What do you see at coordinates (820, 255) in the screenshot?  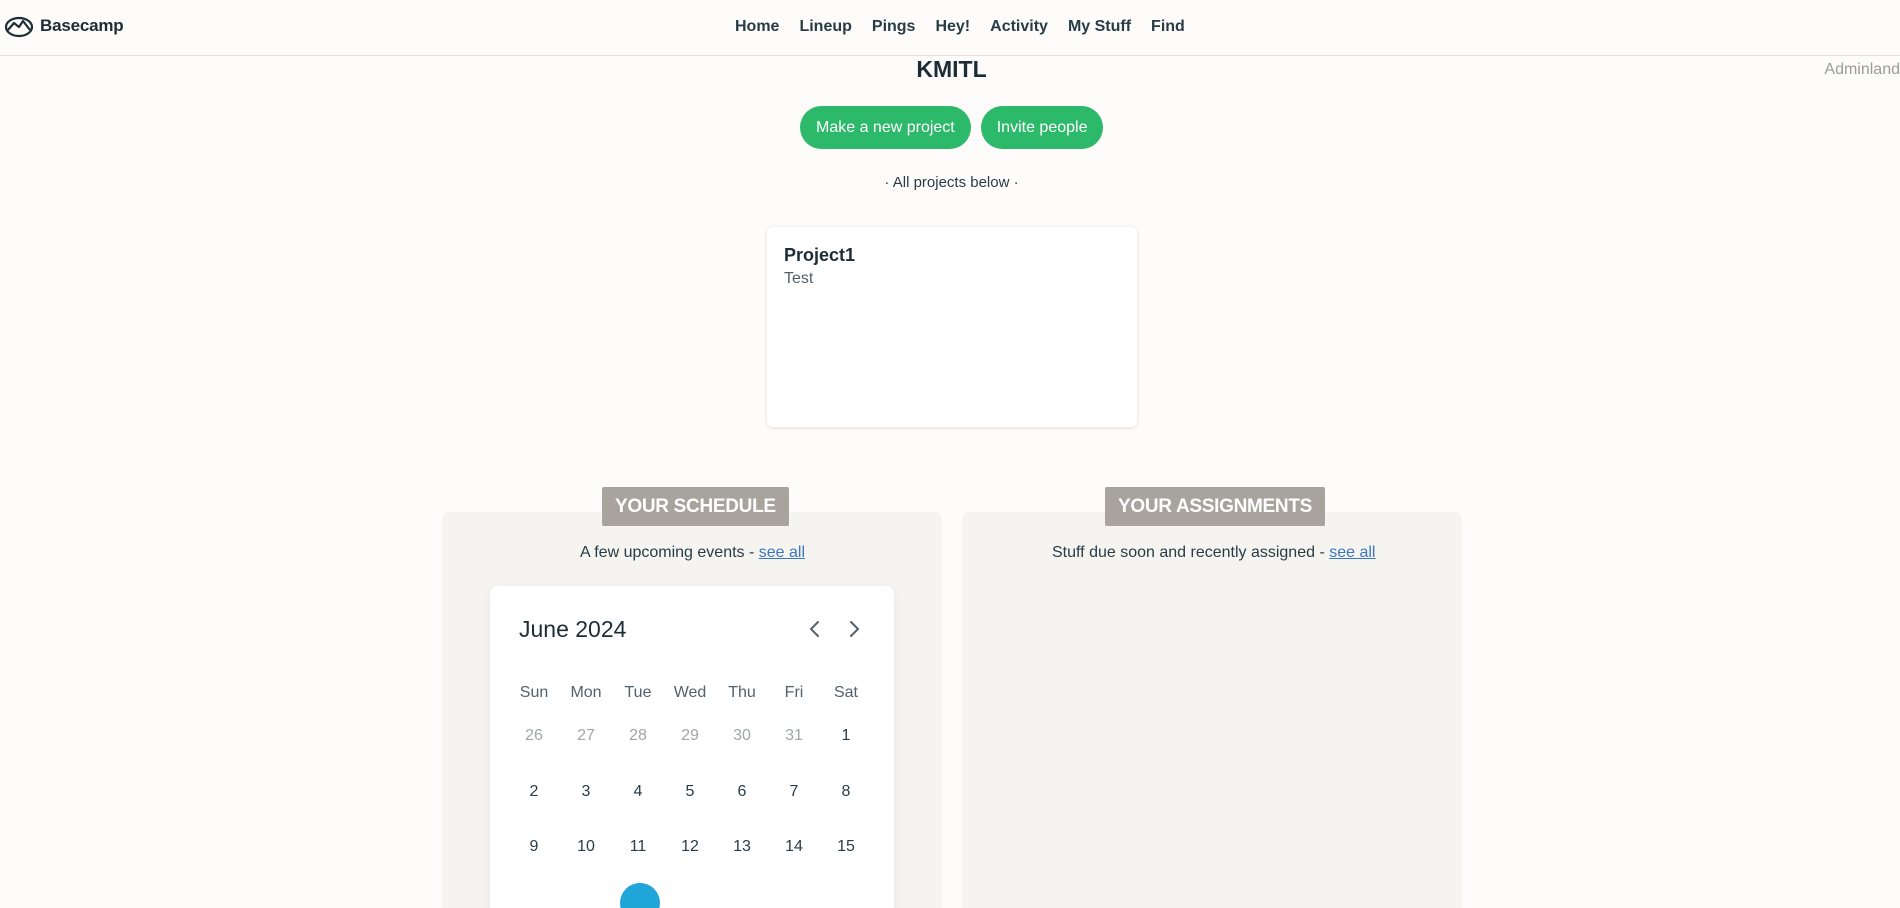 I see `project-name: Project1` at bounding box center [820, 255].